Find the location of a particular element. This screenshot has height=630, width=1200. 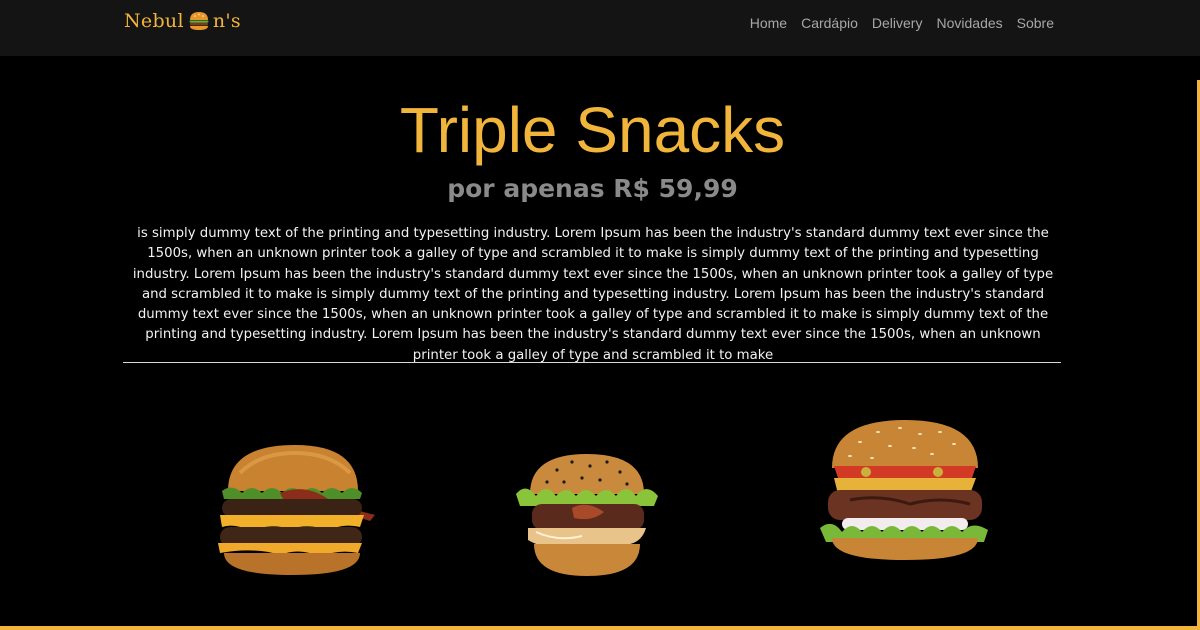

nav-home: Home is located at coordinates (768, 23).